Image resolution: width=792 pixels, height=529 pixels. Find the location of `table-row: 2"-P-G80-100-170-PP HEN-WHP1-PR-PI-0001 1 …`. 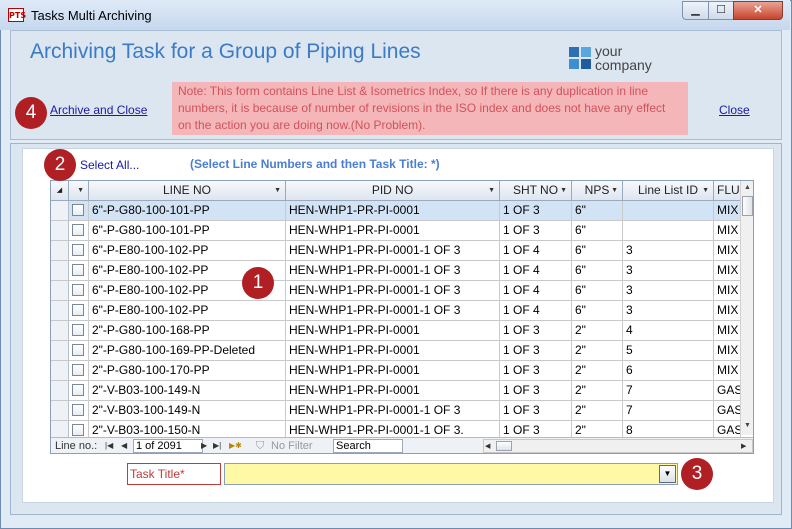

table-row: 2"-P-G80-100-170-PP HEN-WHP1-PR-PI-0001 1 … is located at coordinates (396, 371).